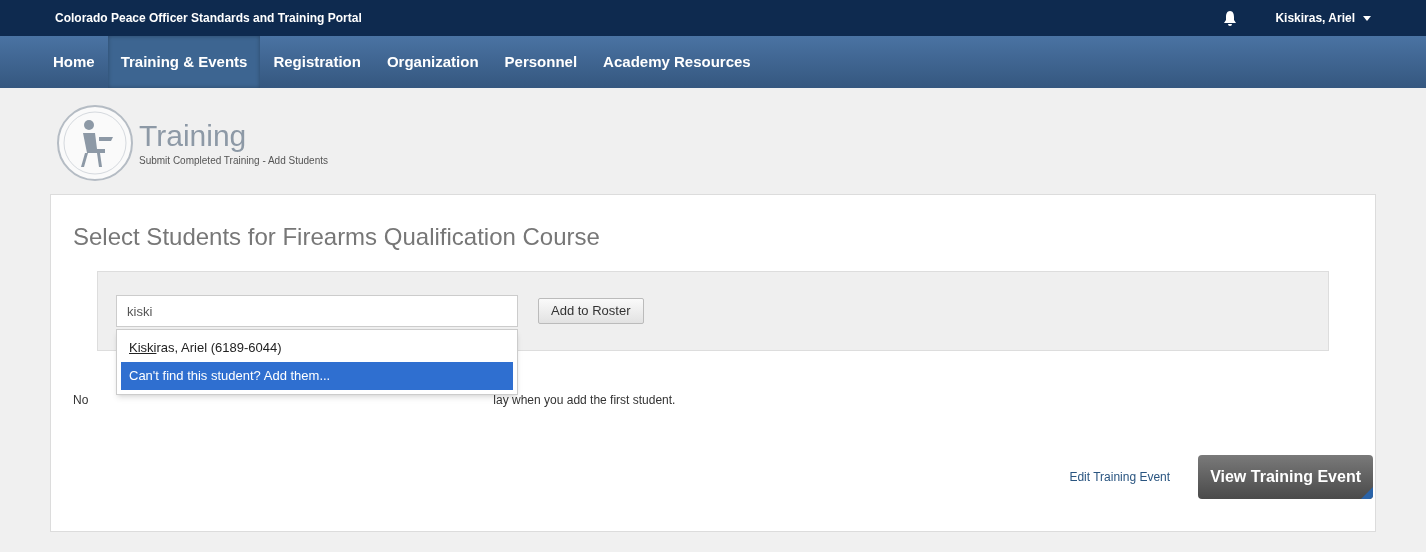 The image size is (1426, 552). I want to click on page-title: Training, so click(193, 135).